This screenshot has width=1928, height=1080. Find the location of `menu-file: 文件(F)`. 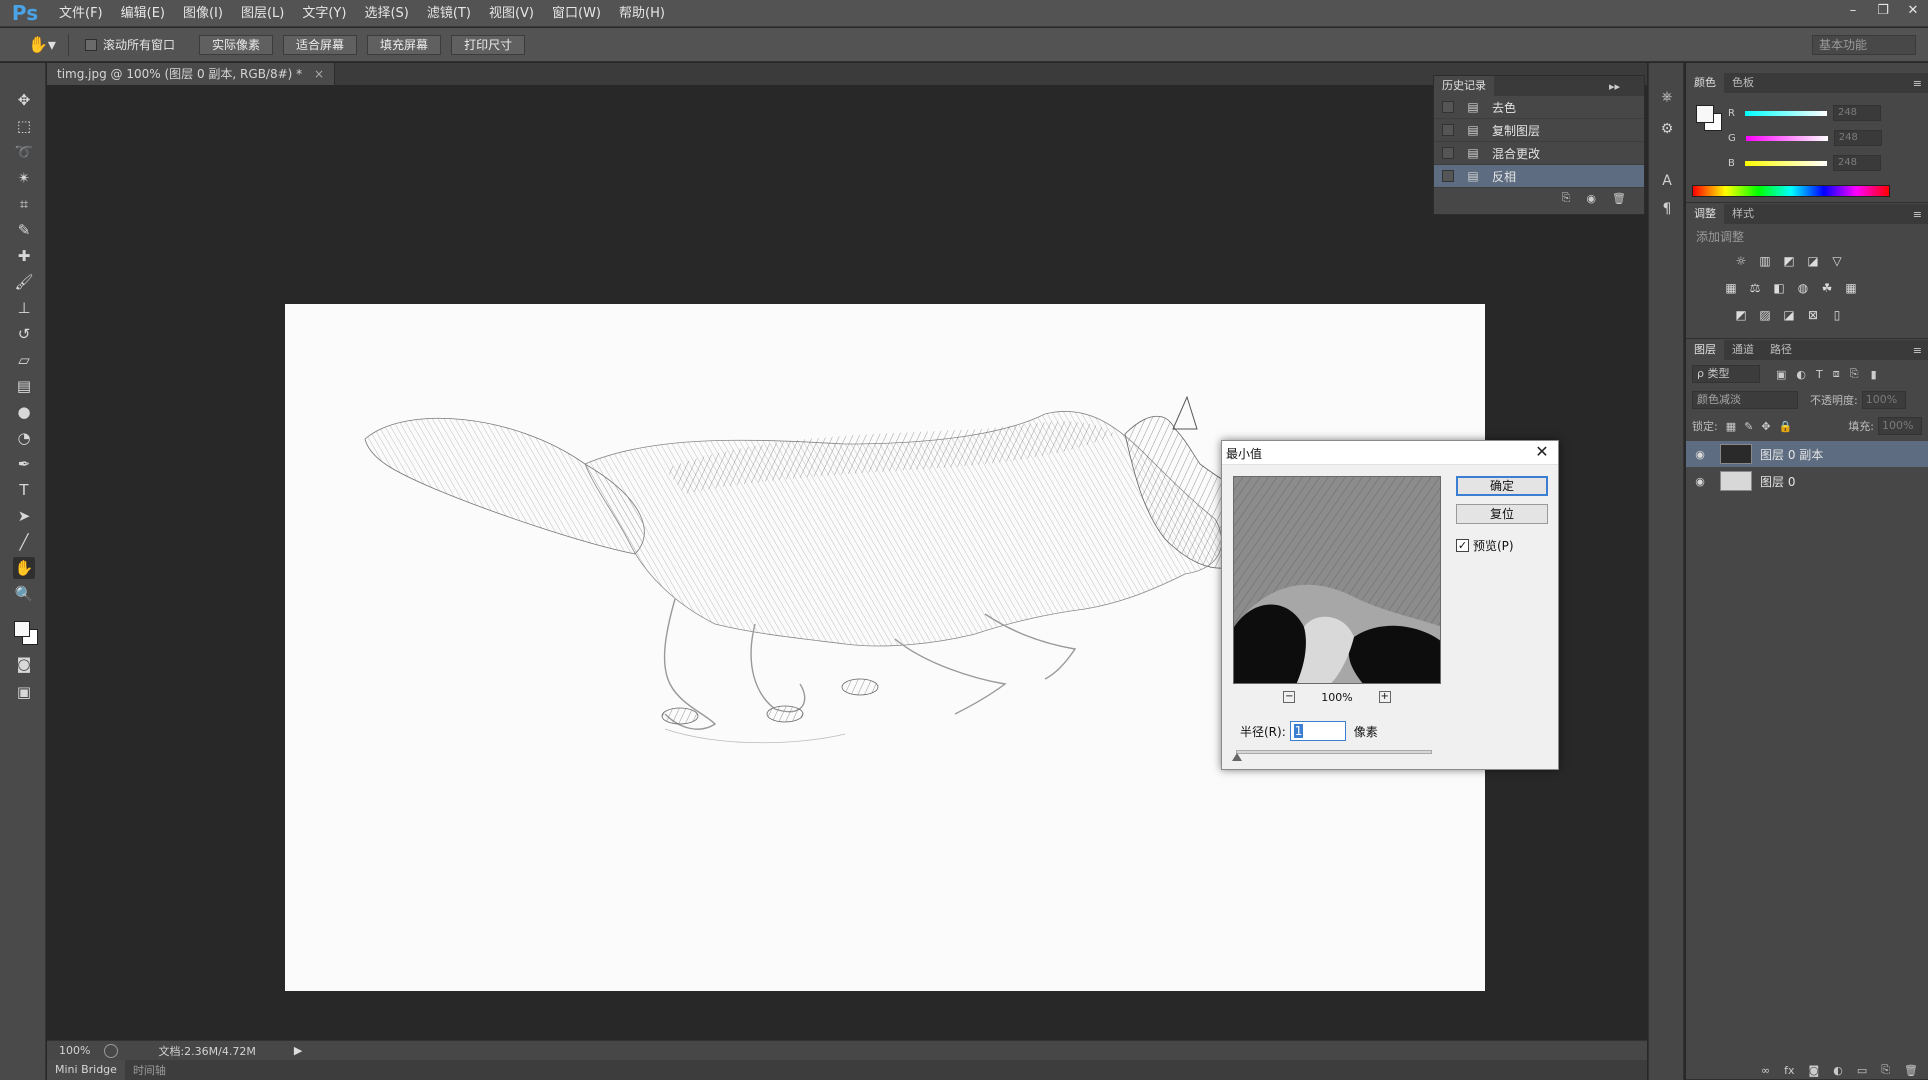

menu-file: 文件(F) is located at coordinates (81, 13).